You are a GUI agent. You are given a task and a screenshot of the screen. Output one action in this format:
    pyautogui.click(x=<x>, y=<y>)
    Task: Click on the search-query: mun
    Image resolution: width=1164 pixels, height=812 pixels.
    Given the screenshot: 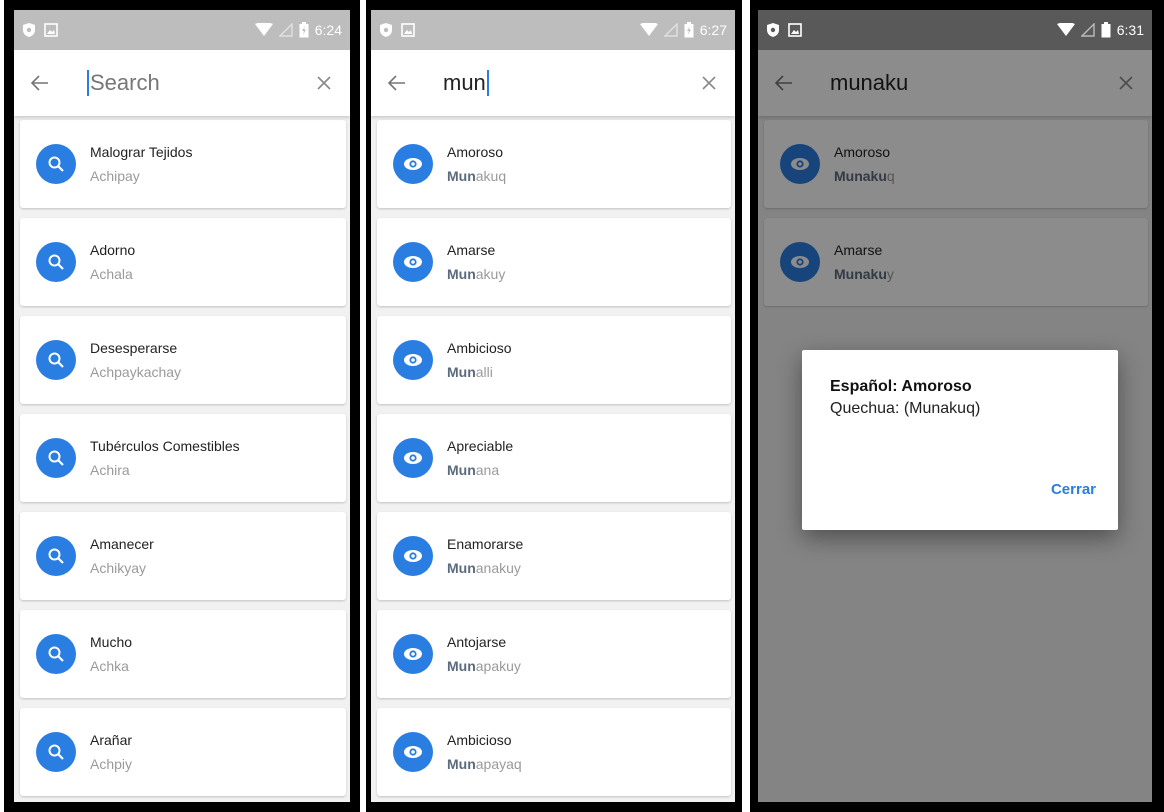 What is the action you would take?
    pyautogui.click(x=464, y=82)
    